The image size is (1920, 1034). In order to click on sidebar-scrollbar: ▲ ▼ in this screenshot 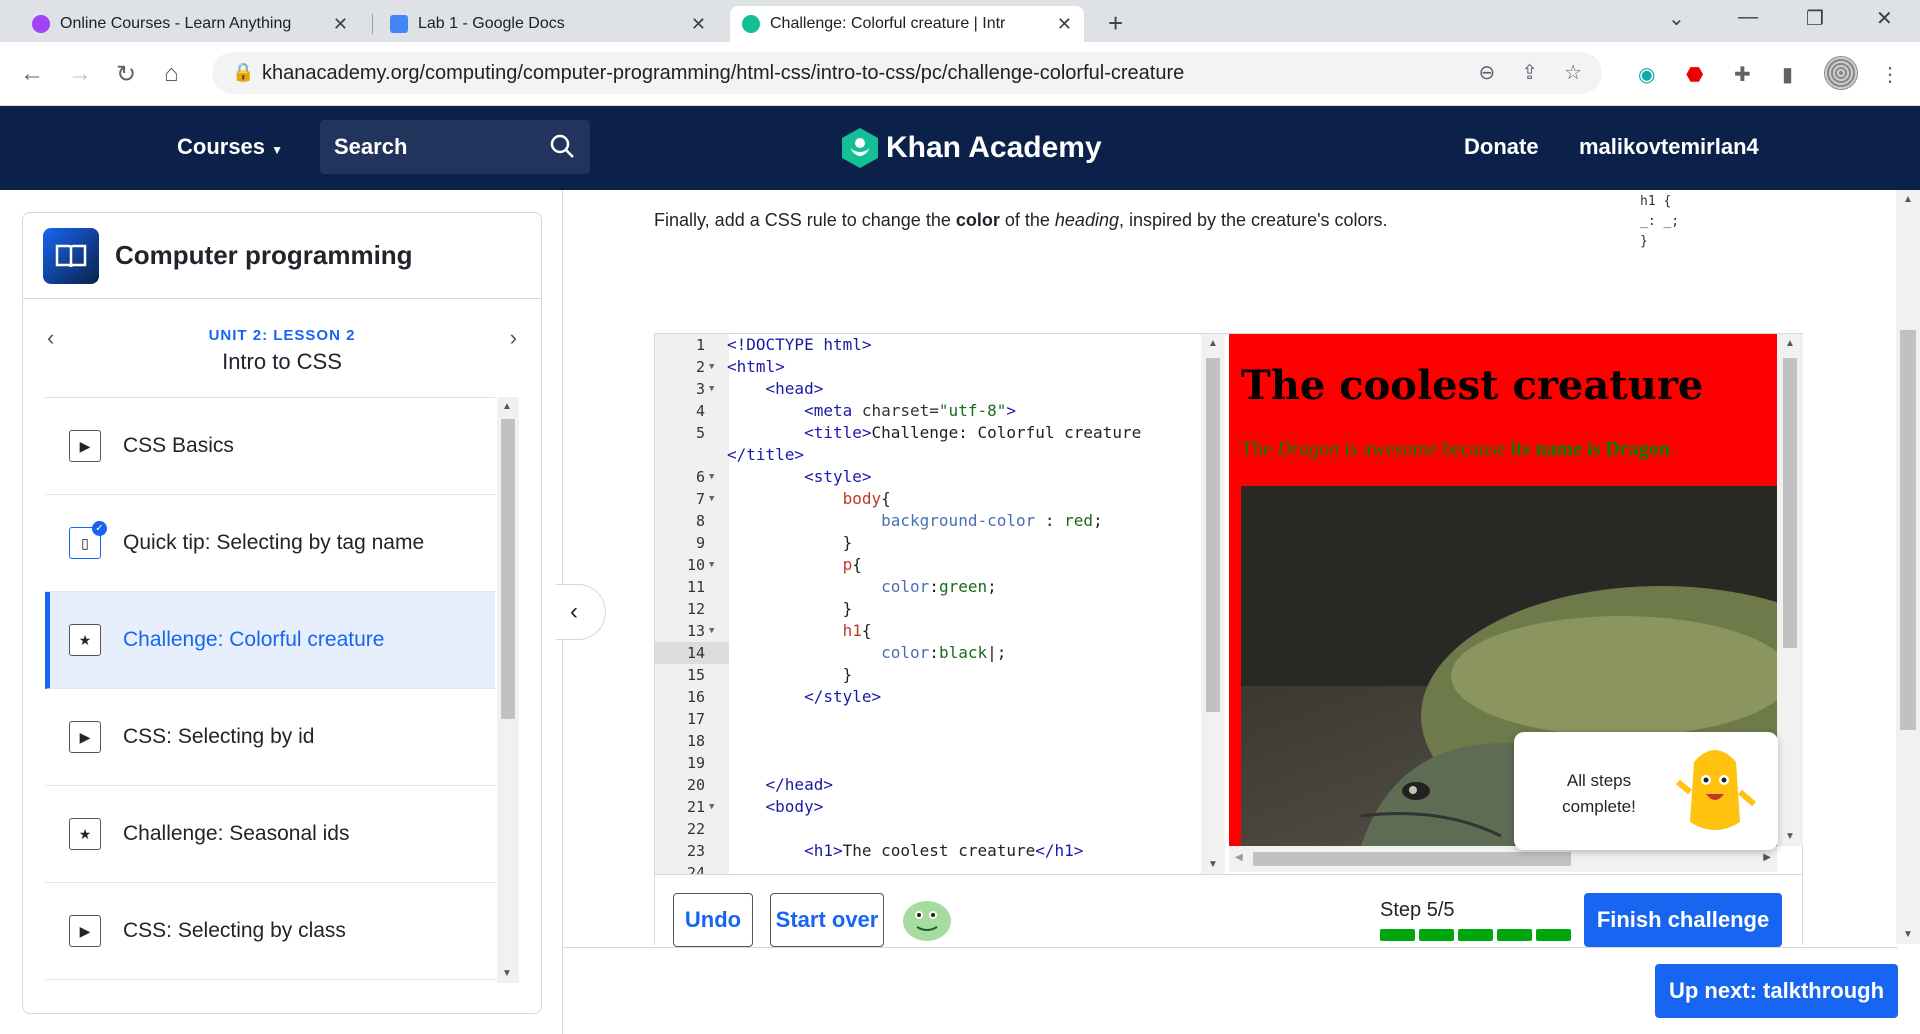, I will do `click(508, 690)`.